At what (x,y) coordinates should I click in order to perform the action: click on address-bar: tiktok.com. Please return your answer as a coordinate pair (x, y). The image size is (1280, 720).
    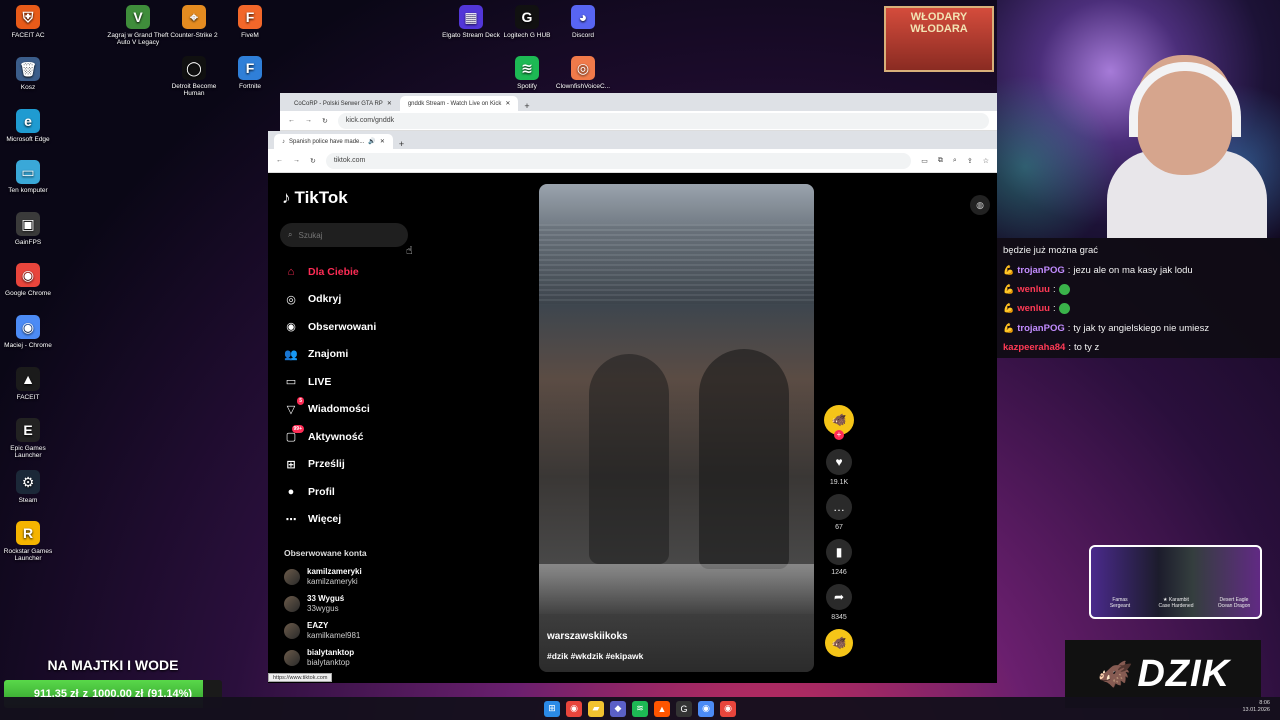
    Looking at the image, I should click on (618, 160).